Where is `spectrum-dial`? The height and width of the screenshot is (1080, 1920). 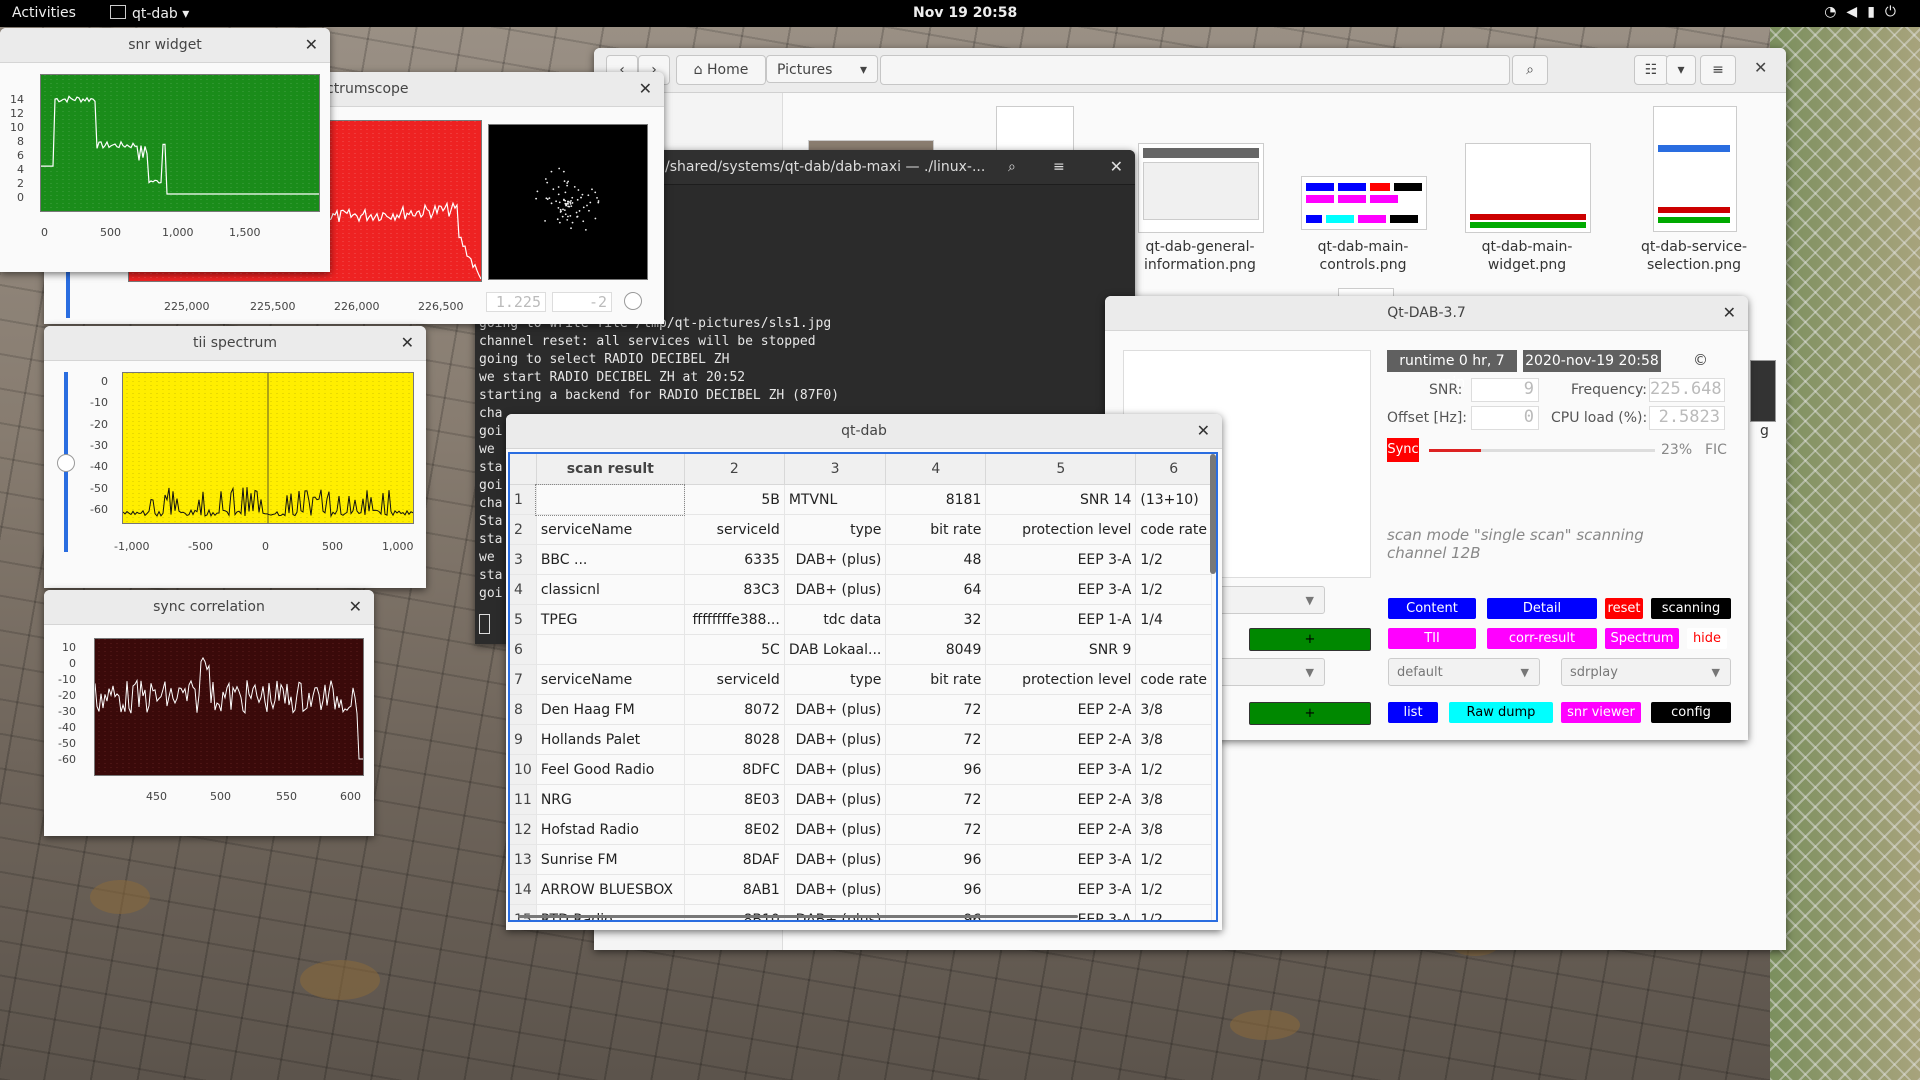
spectrum-dial is located at coordinates (633, 301).